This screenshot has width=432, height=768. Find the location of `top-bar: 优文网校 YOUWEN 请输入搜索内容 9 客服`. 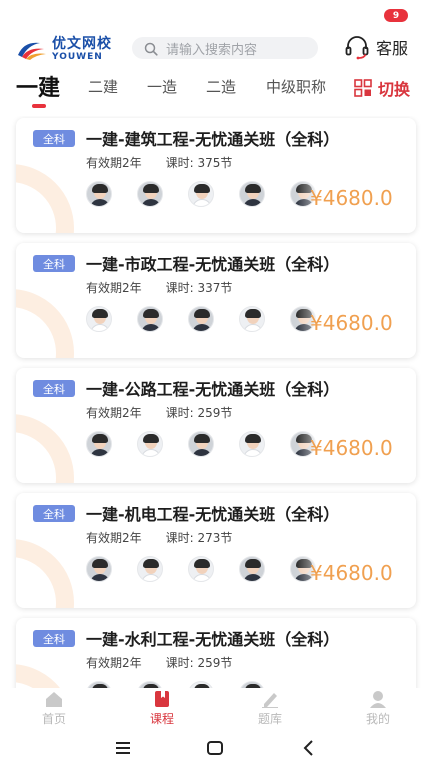

top-bar: 优文网校 YOUWEN 请输入搜索内容 9 客服 is located at coordinates (216, 33).